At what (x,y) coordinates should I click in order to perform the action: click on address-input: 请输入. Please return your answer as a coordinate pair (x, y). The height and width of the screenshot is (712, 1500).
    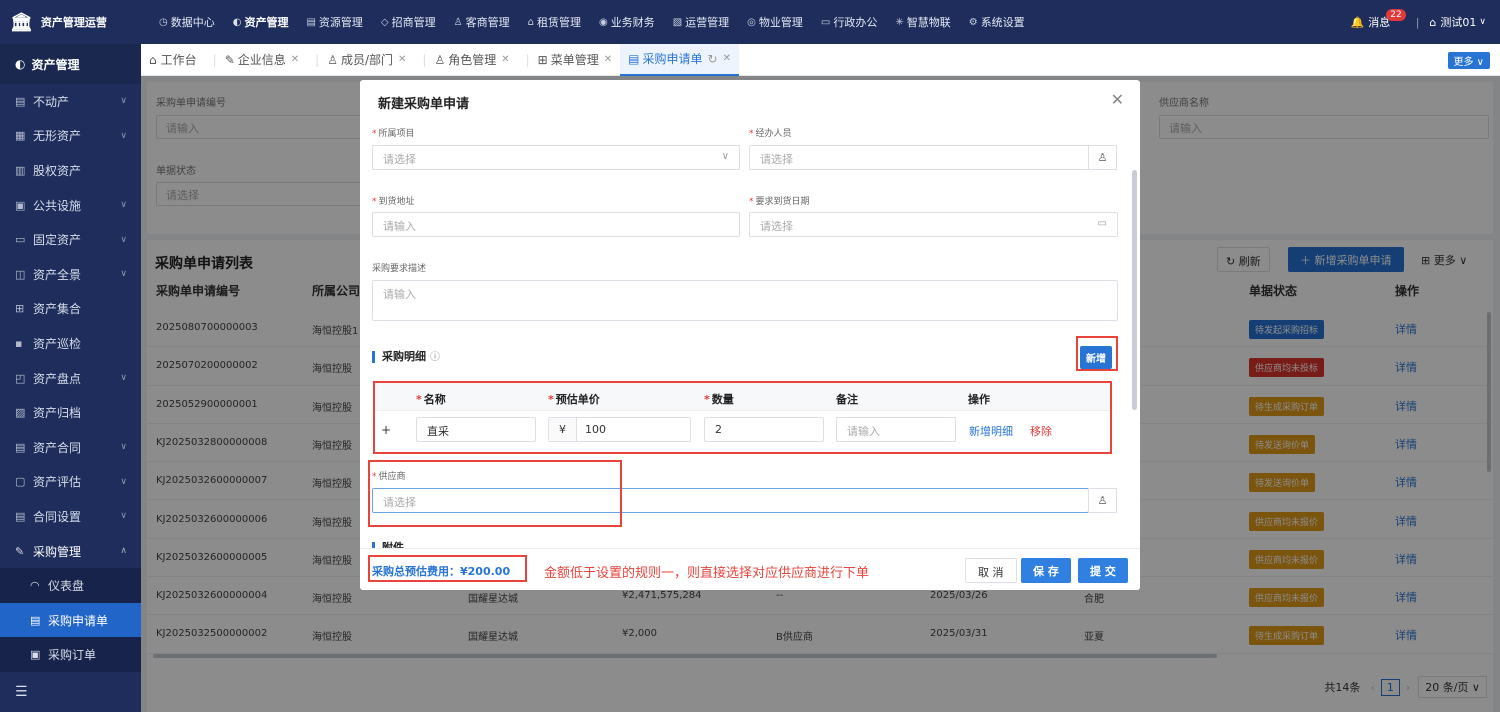
    Looking at the image, I should click on (556, 224).